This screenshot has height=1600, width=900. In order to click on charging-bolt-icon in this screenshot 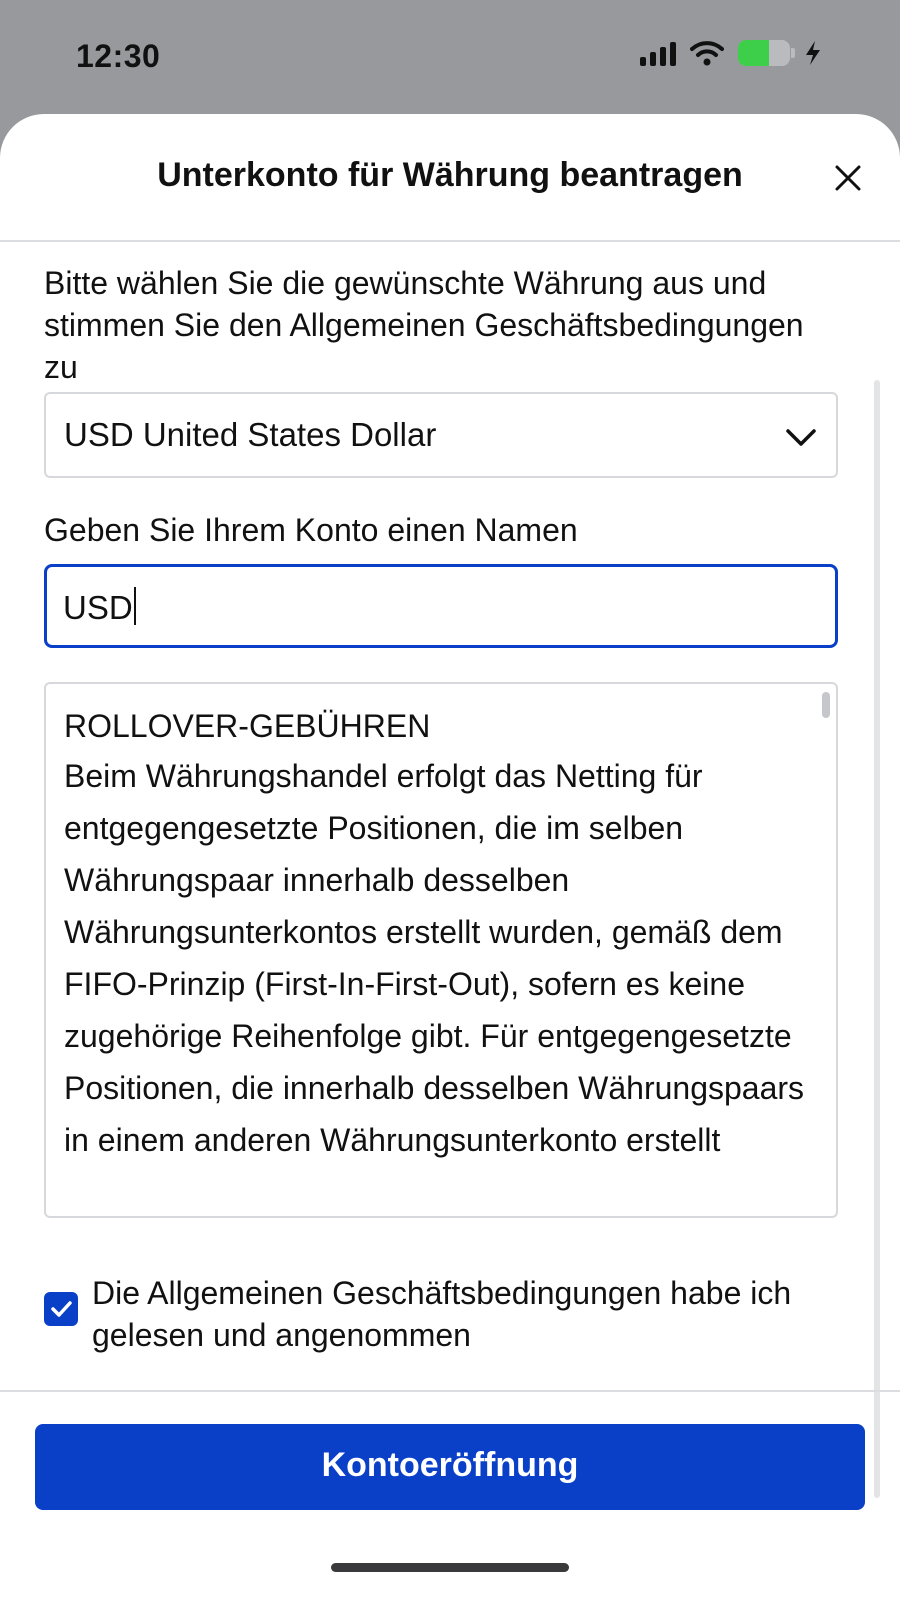, I will do `click(813, 53)`.